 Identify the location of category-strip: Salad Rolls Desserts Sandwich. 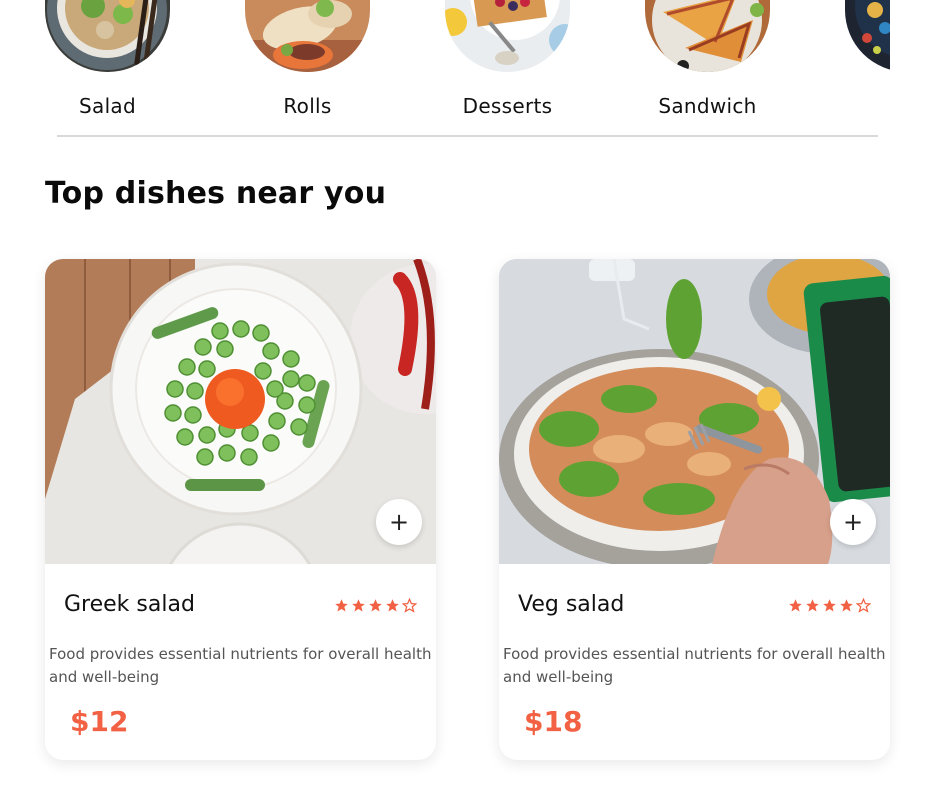
(467, 62).